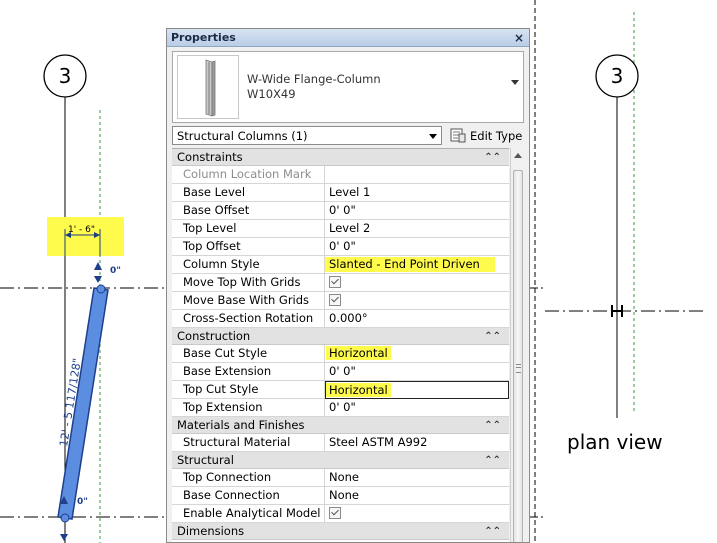 The width and height of the screenshot is (717, 543). I want to click on column-base-endpoint, so click(65, 518).